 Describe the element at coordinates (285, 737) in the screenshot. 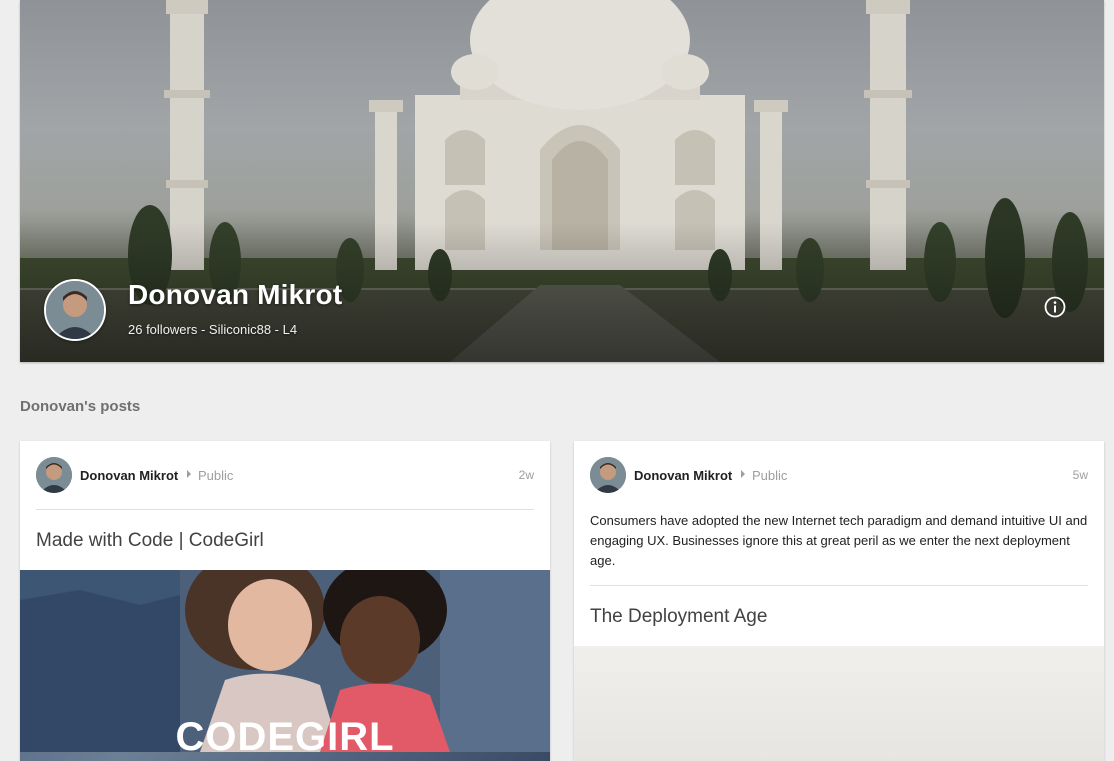

I see `codegirl-logo: CODEGIRL` at that location.